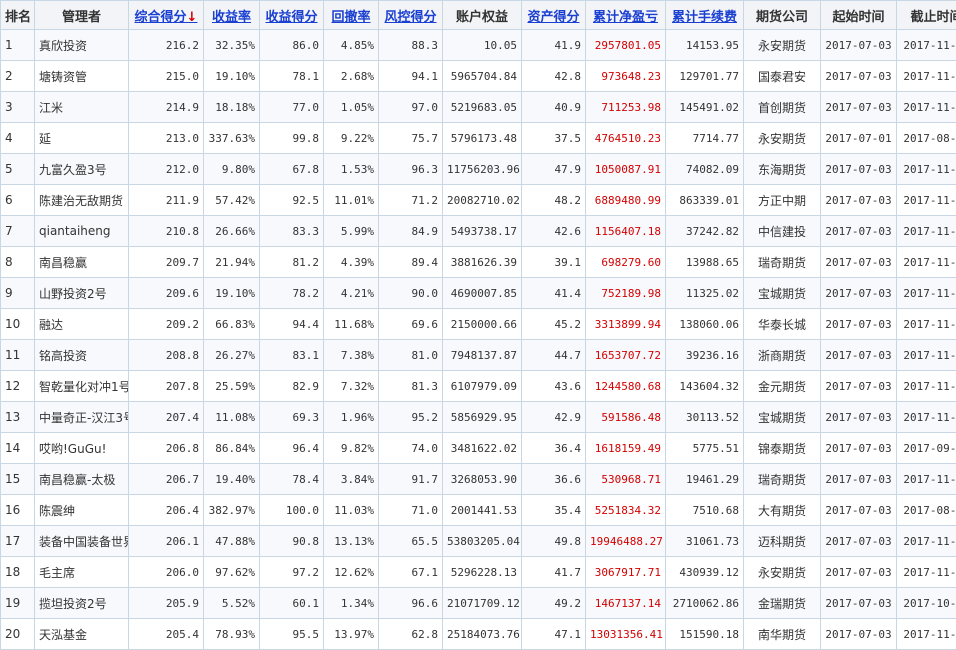 The height and width of the screenshot is (650, 956). What do you see at coordinates (626, 479) in the screenshot?
I see `cell-net-profit: 530968.71` at bounding box center [626, 479].